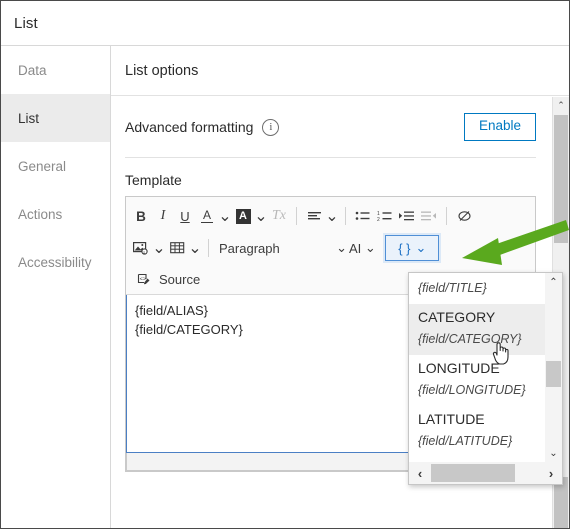 The image size is (570, 529). Describe the element at coordinates (561, 105) in the screenshot. I see `scroll-up-arrow-icon: ⌃` at that location.